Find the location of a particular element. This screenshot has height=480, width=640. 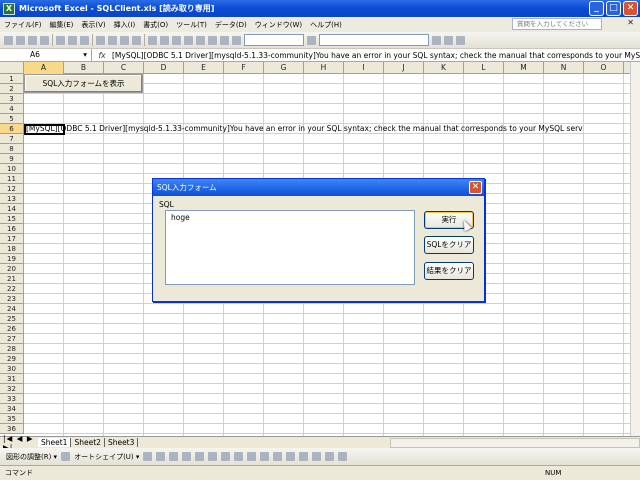

menu-format: 書式(O) is located at coordinates (155, 25).